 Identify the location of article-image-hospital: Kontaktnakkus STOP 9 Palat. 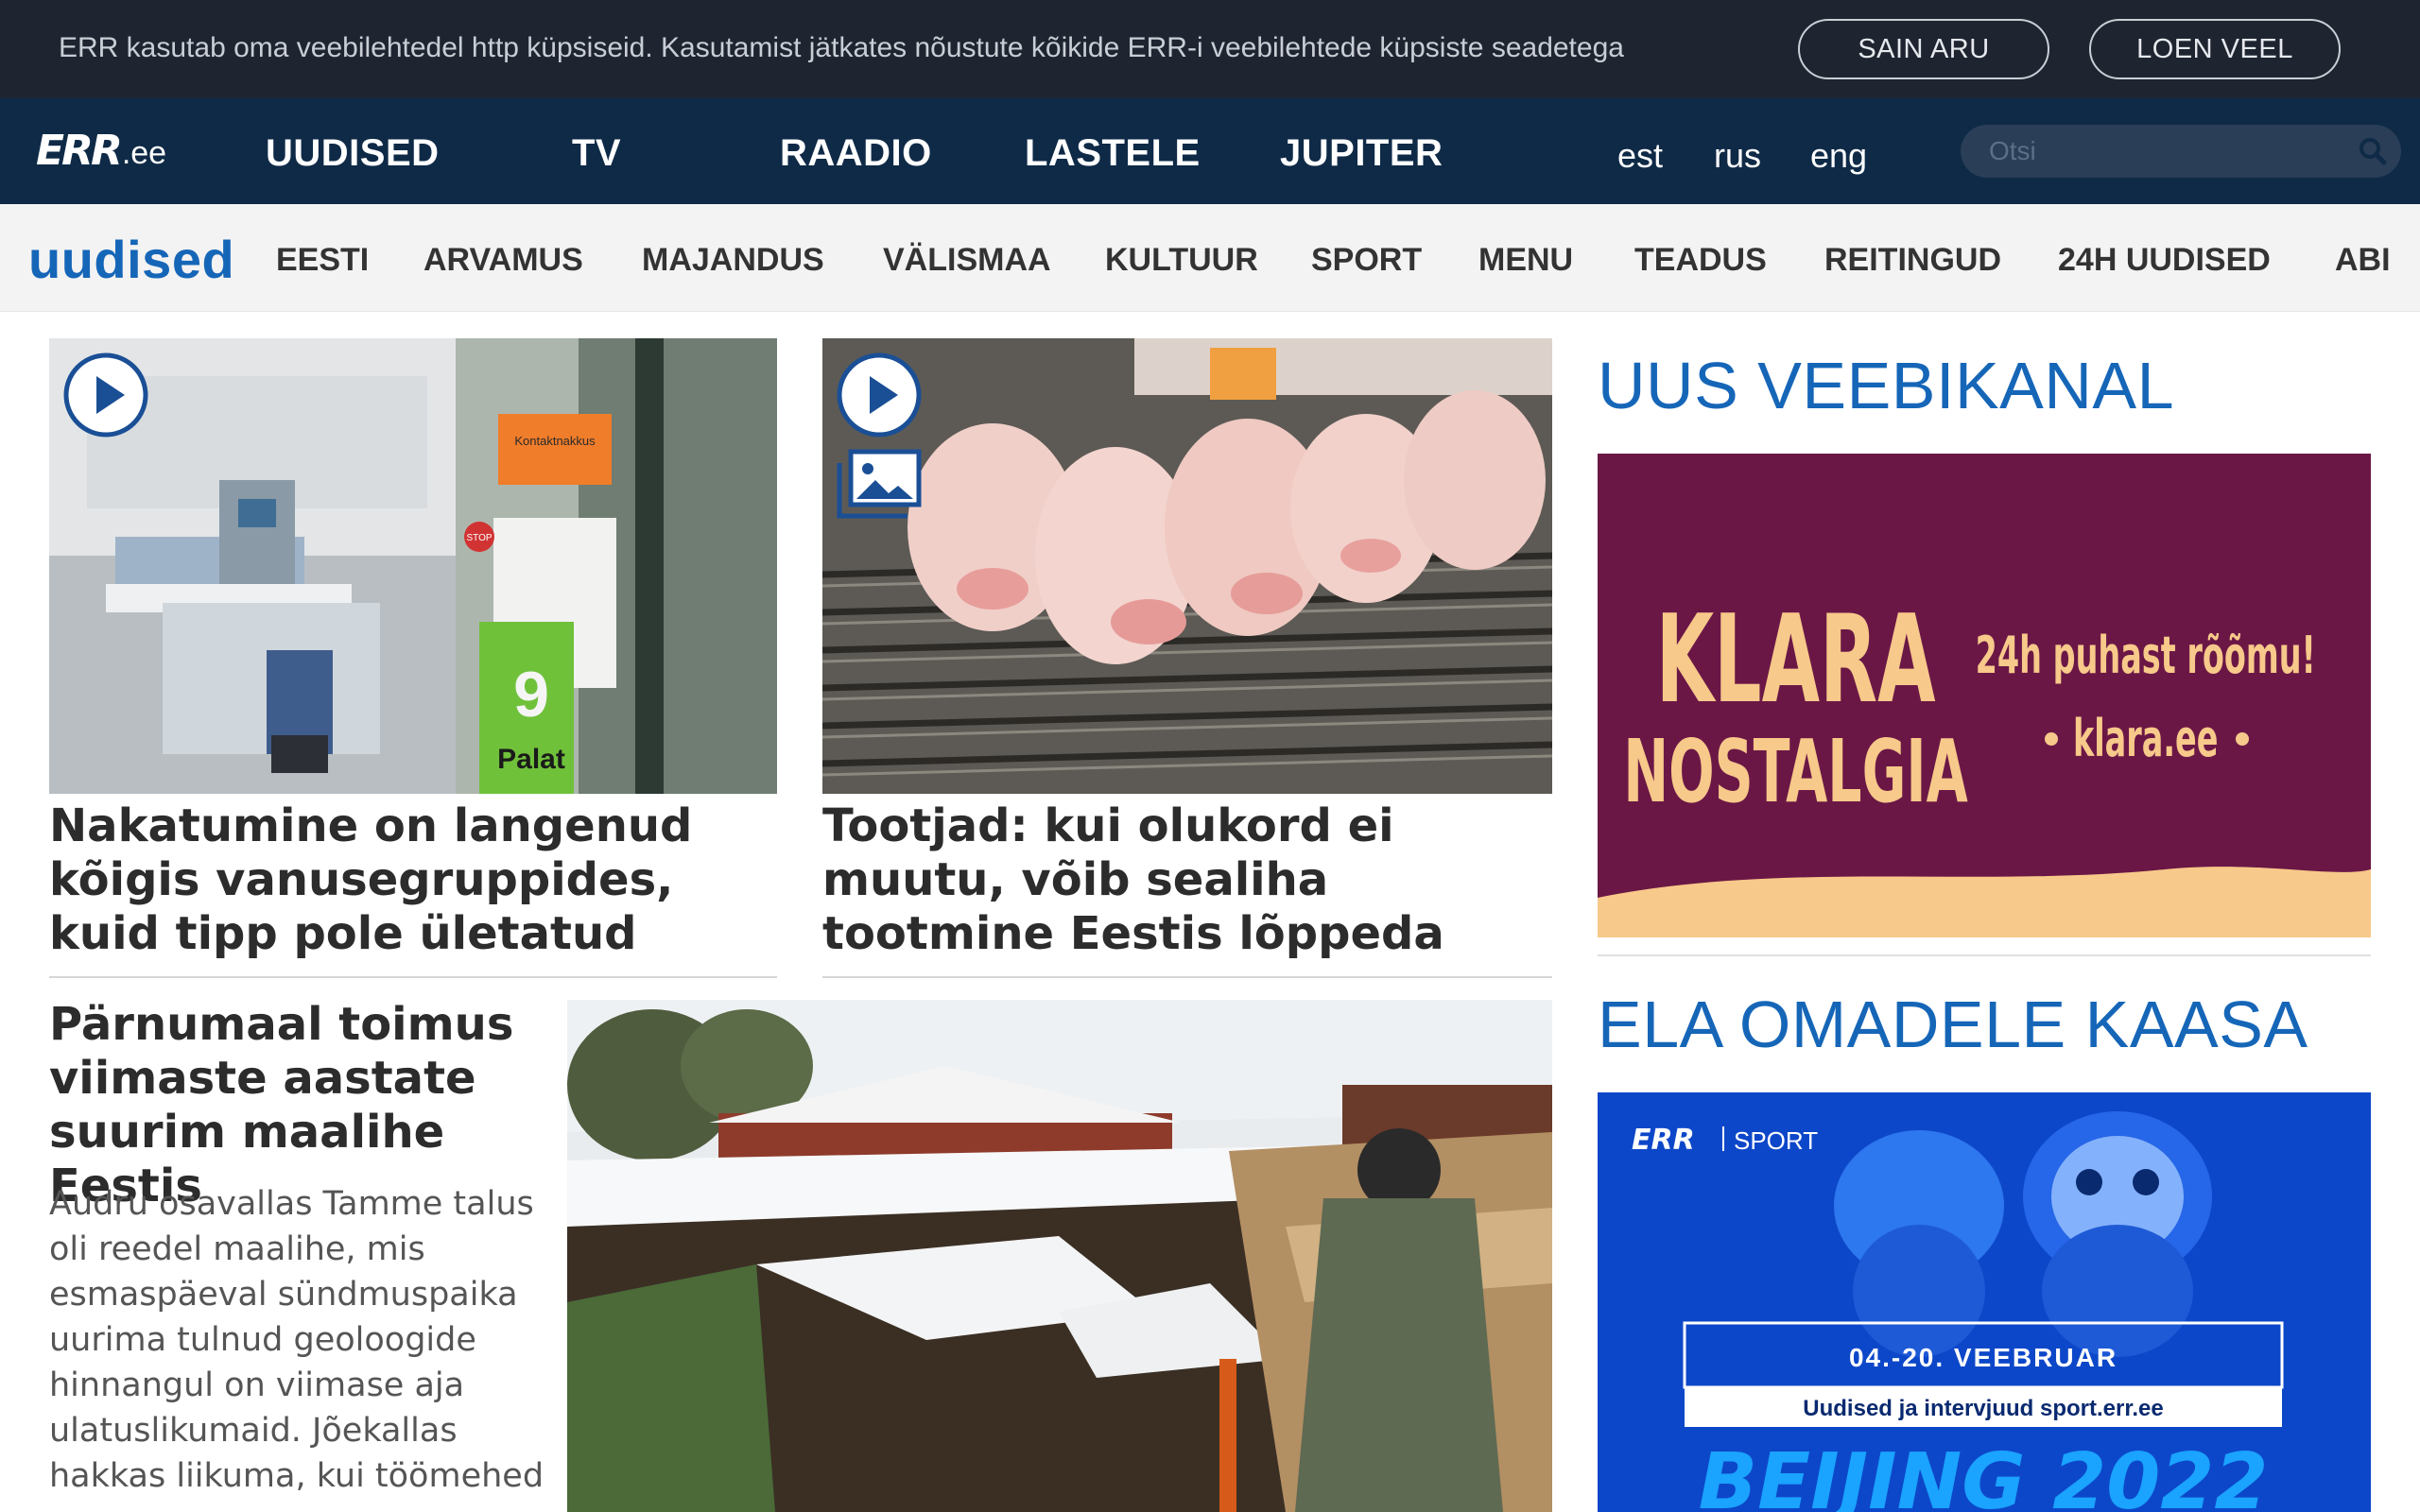
(413, 566).